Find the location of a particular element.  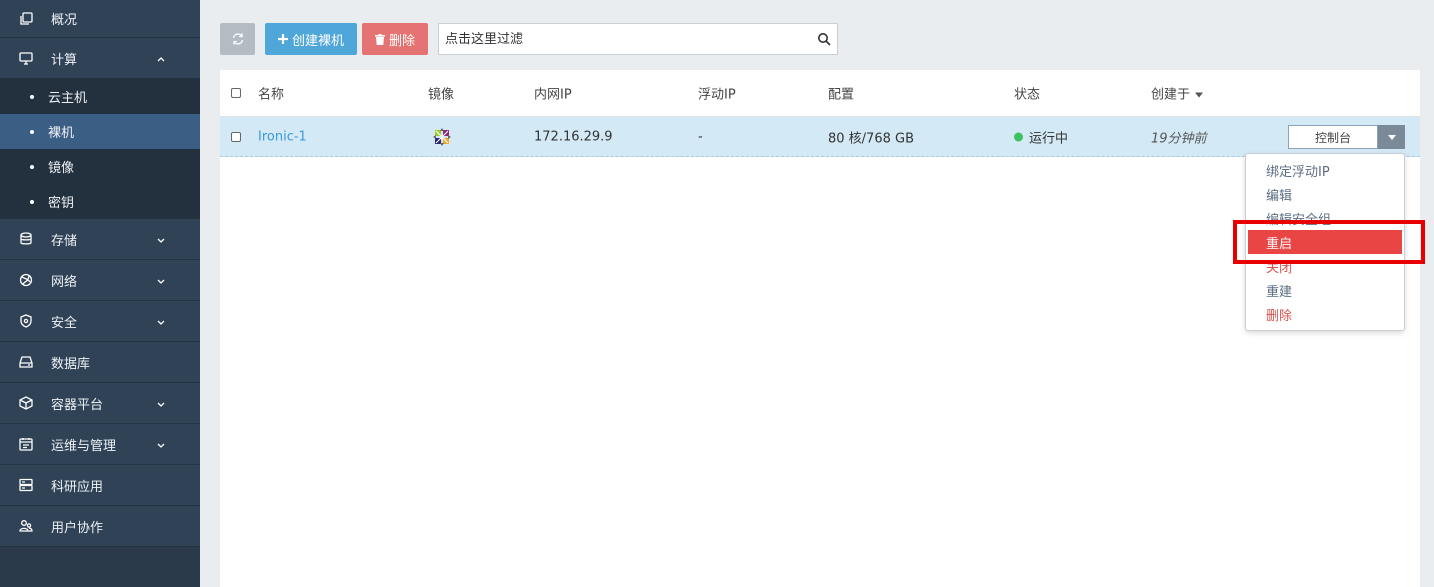

console-button-group: 控制台 is located at coordinates (1346, 137).